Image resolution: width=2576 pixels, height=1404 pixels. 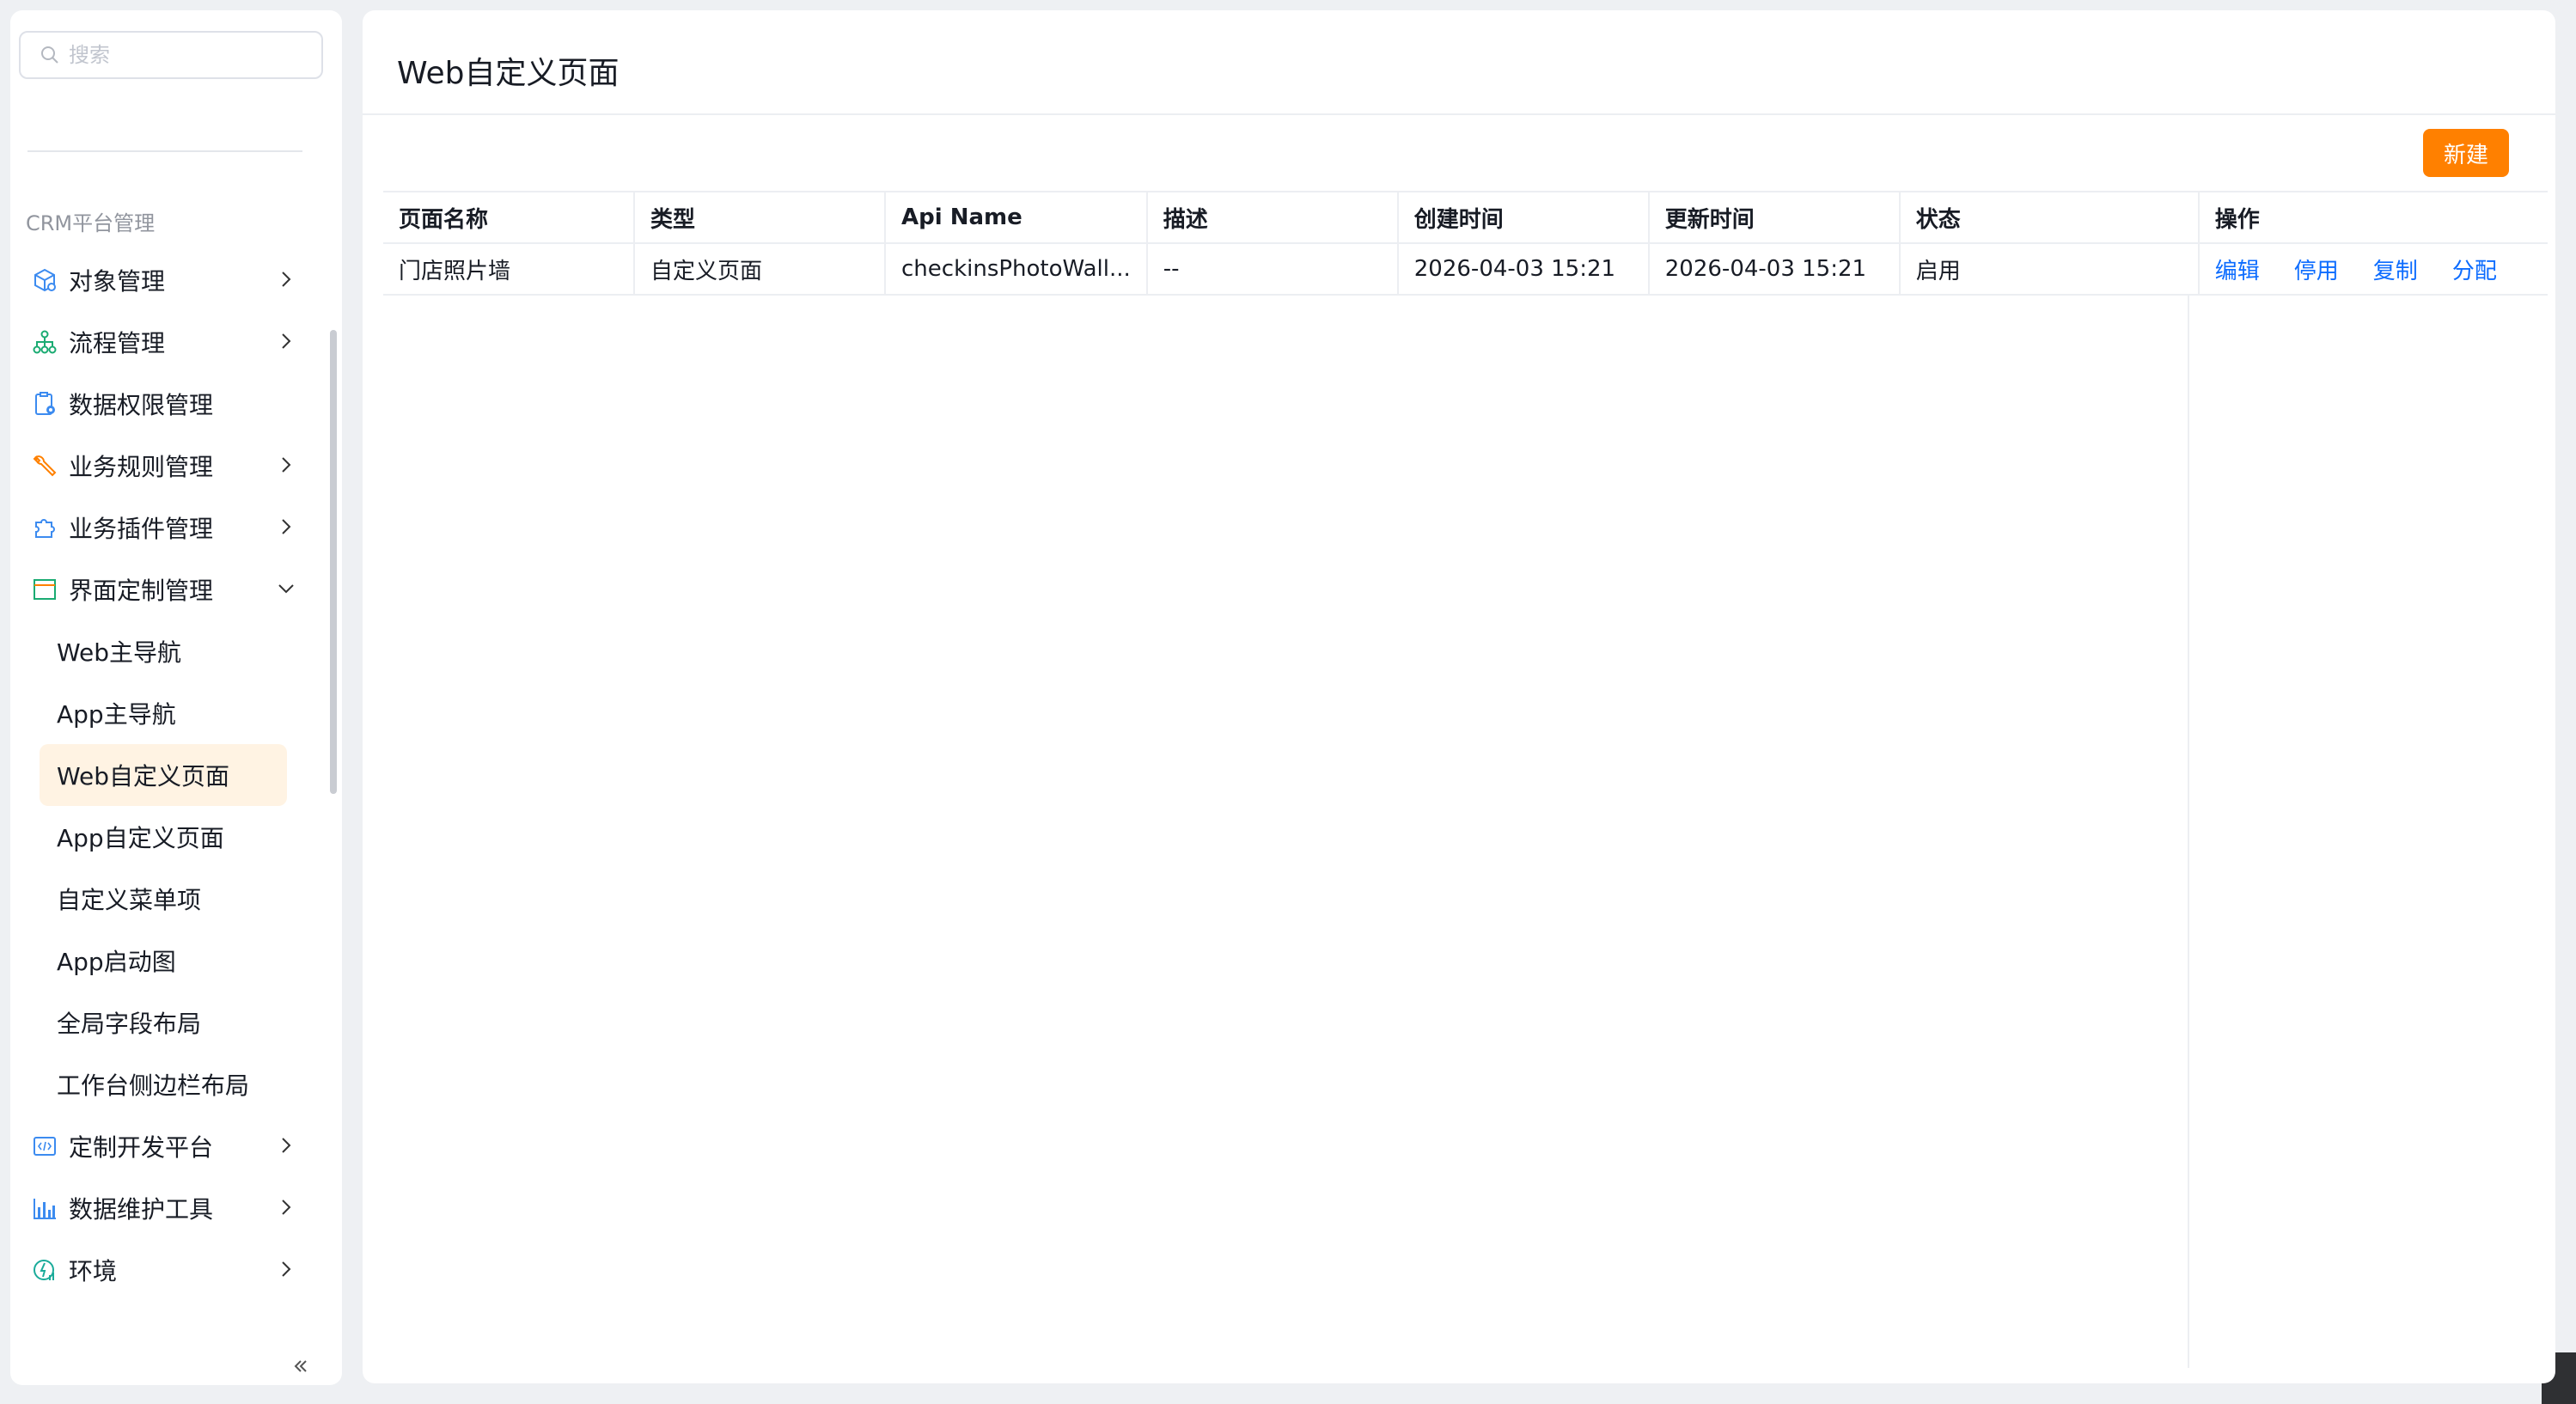 I want to click on column-header-description: 描述, so click(x=1272, y=217).